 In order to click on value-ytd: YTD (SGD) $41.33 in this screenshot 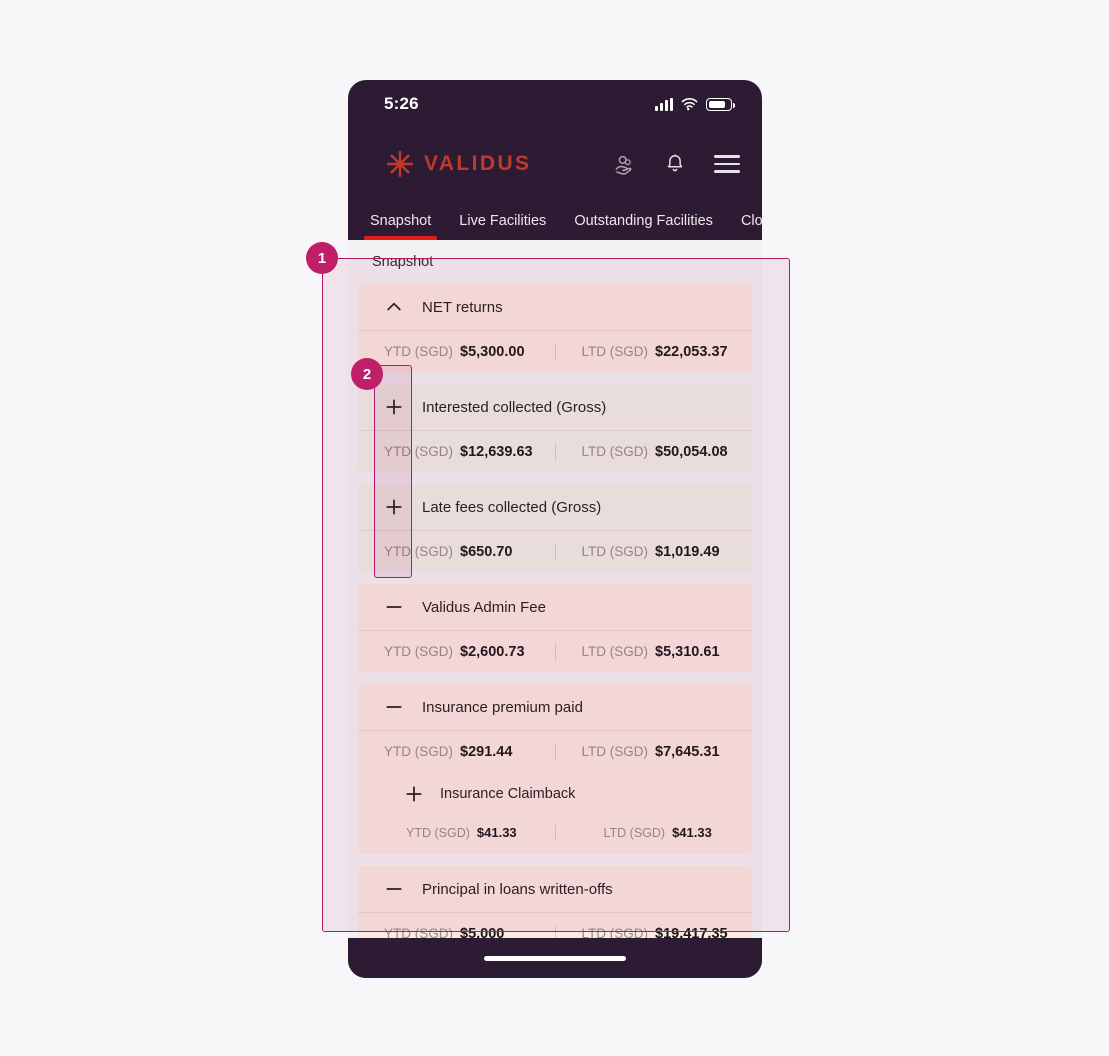, I will do `click(456, 832)`.